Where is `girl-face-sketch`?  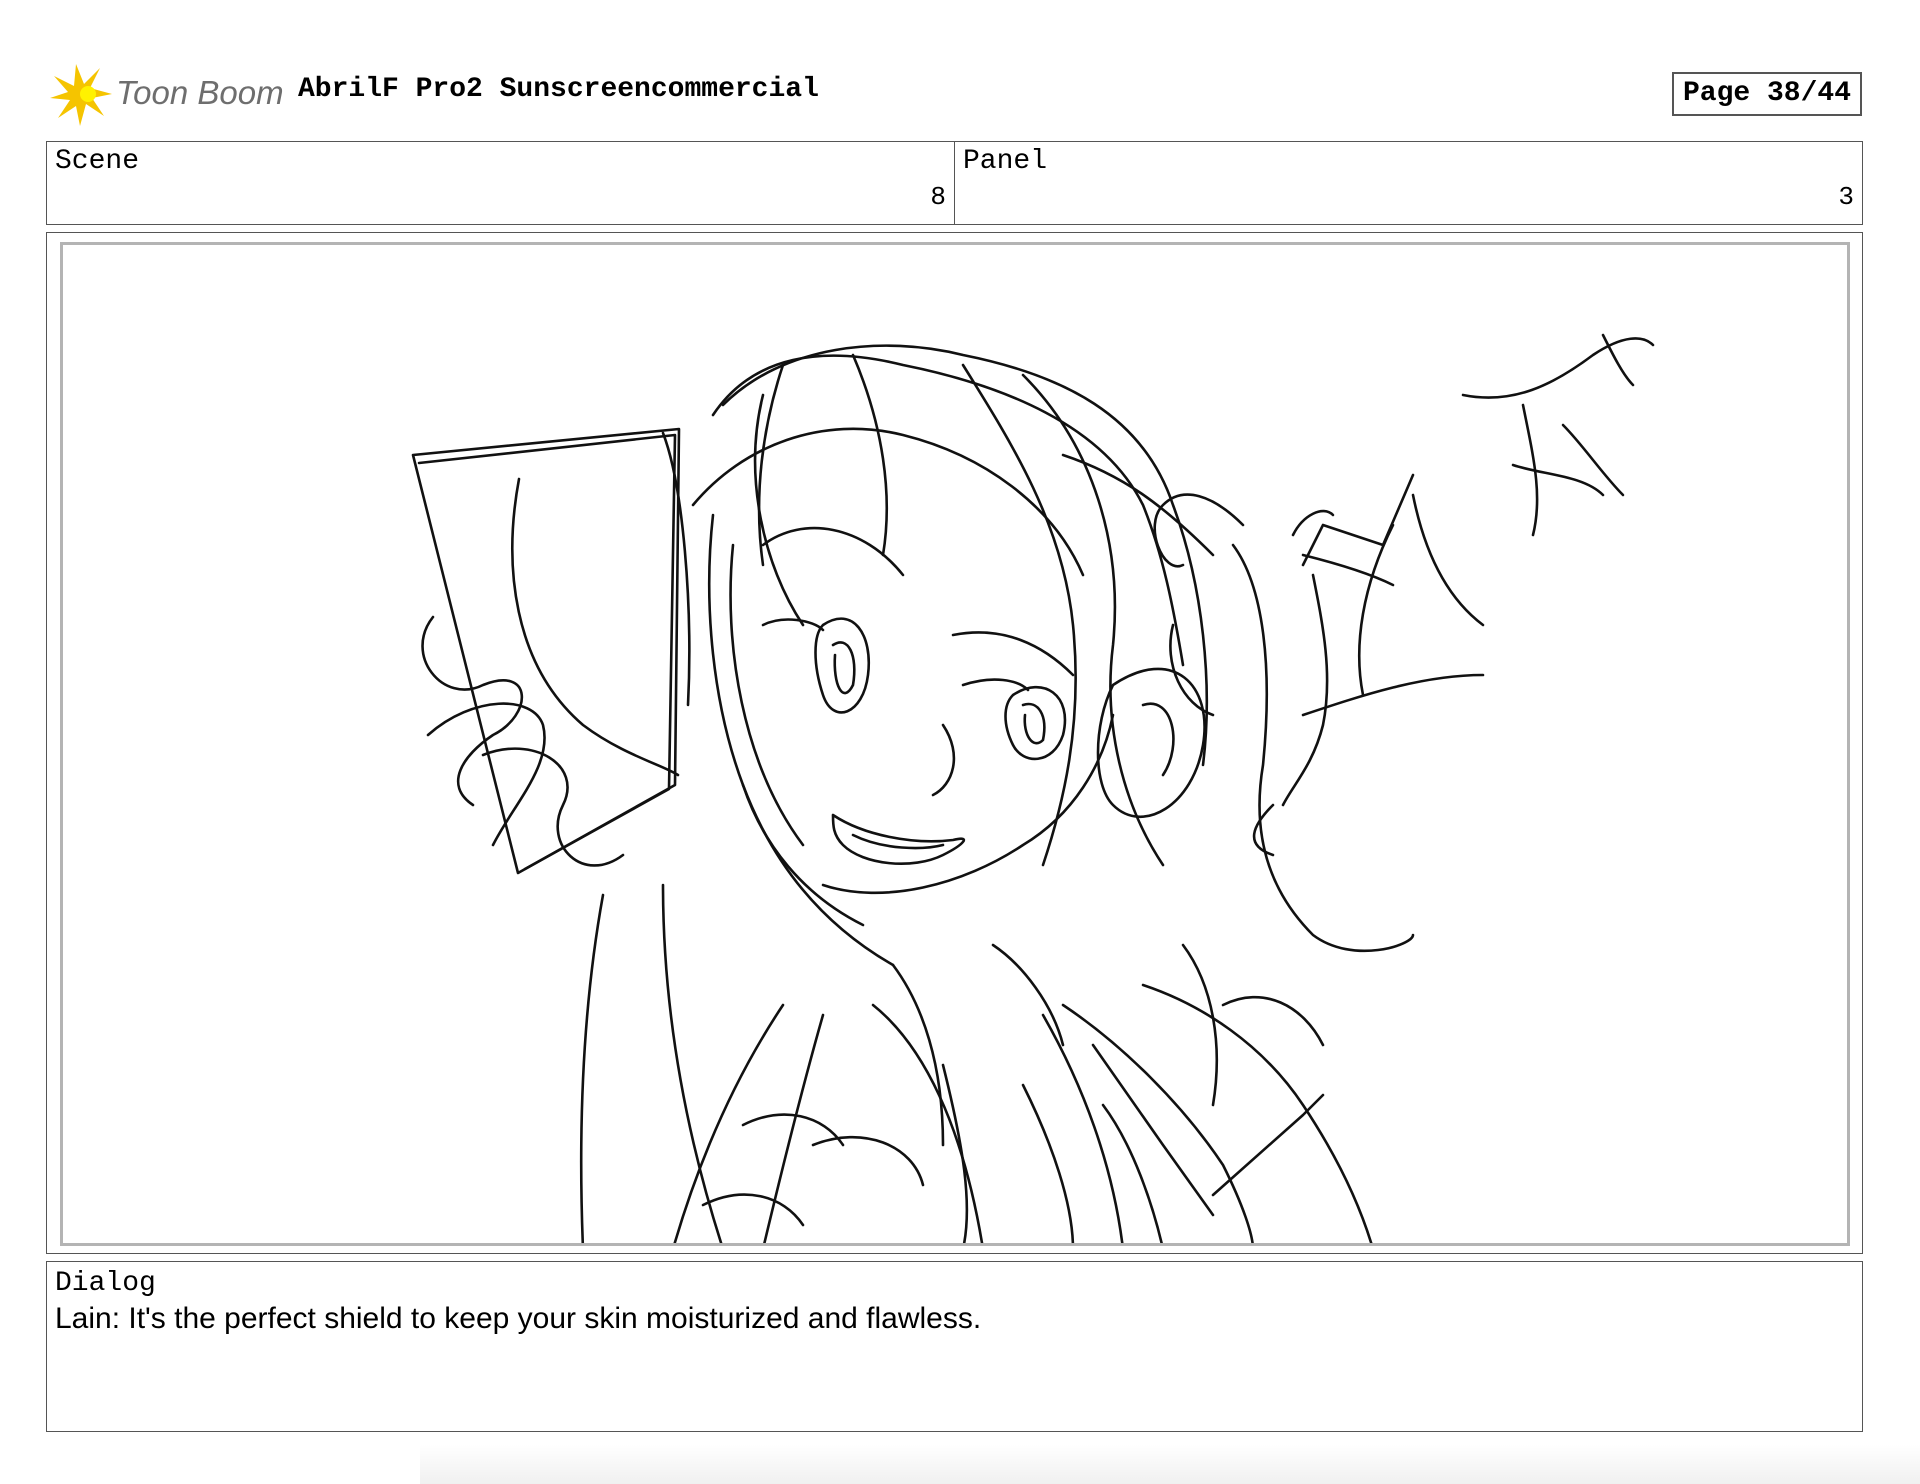
girl-face-sketch is located at coordinates (928, 726).